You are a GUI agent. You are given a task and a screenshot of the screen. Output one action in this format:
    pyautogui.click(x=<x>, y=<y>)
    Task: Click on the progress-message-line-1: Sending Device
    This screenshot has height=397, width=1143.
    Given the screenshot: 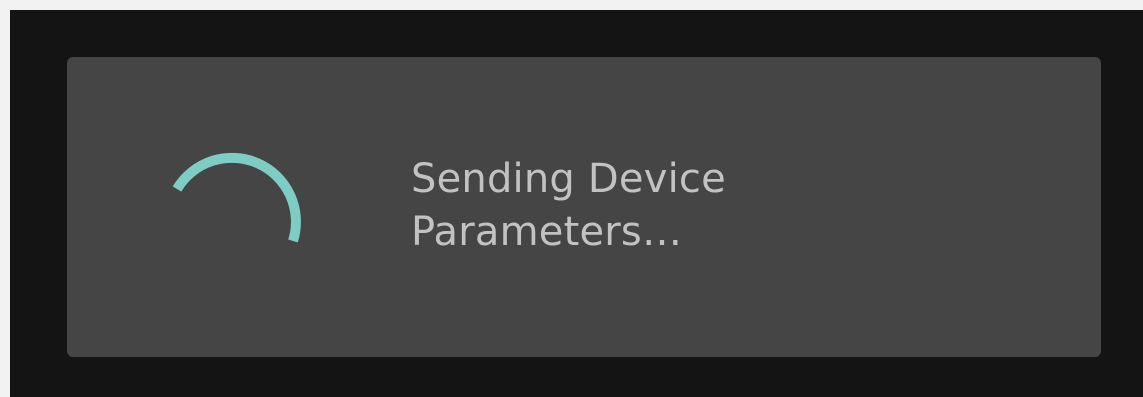 What is the action you would take?
    pyautogui.click(x=568, y=179)
    